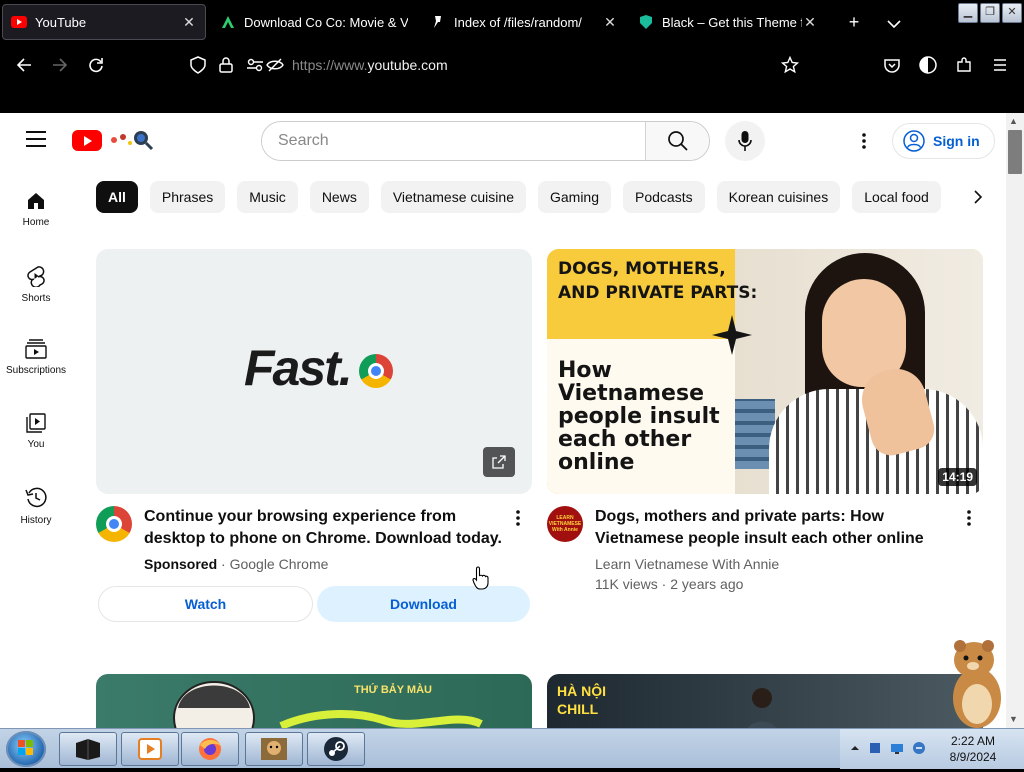 The image size is (1024, 772). I want to click on back-button, so click(24, 65).